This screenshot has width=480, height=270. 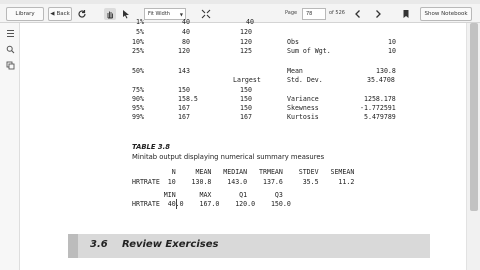 I want to click on page-total: of 526, so click(x=337, y=13).